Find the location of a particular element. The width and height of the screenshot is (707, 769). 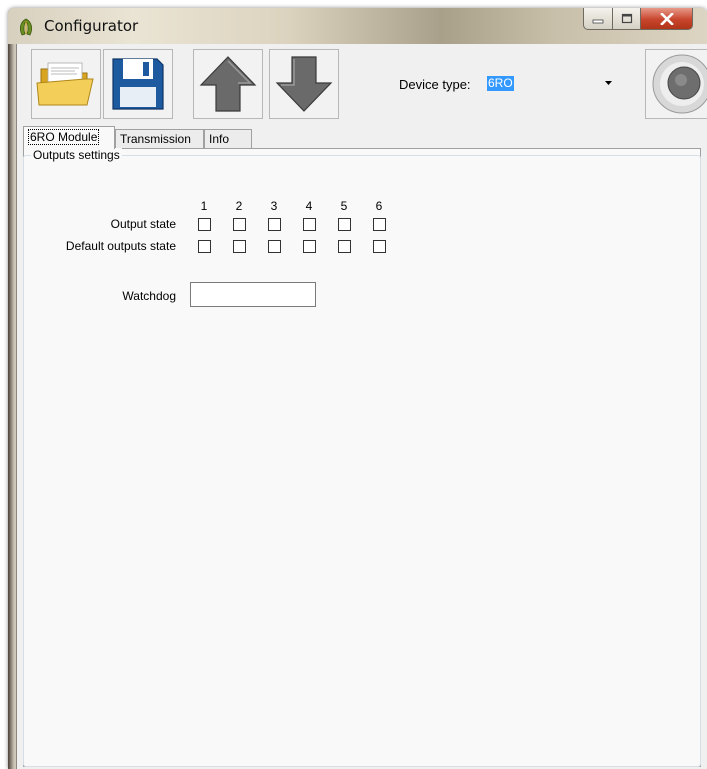

column-header: 2 is located at coordinates (239, 206).